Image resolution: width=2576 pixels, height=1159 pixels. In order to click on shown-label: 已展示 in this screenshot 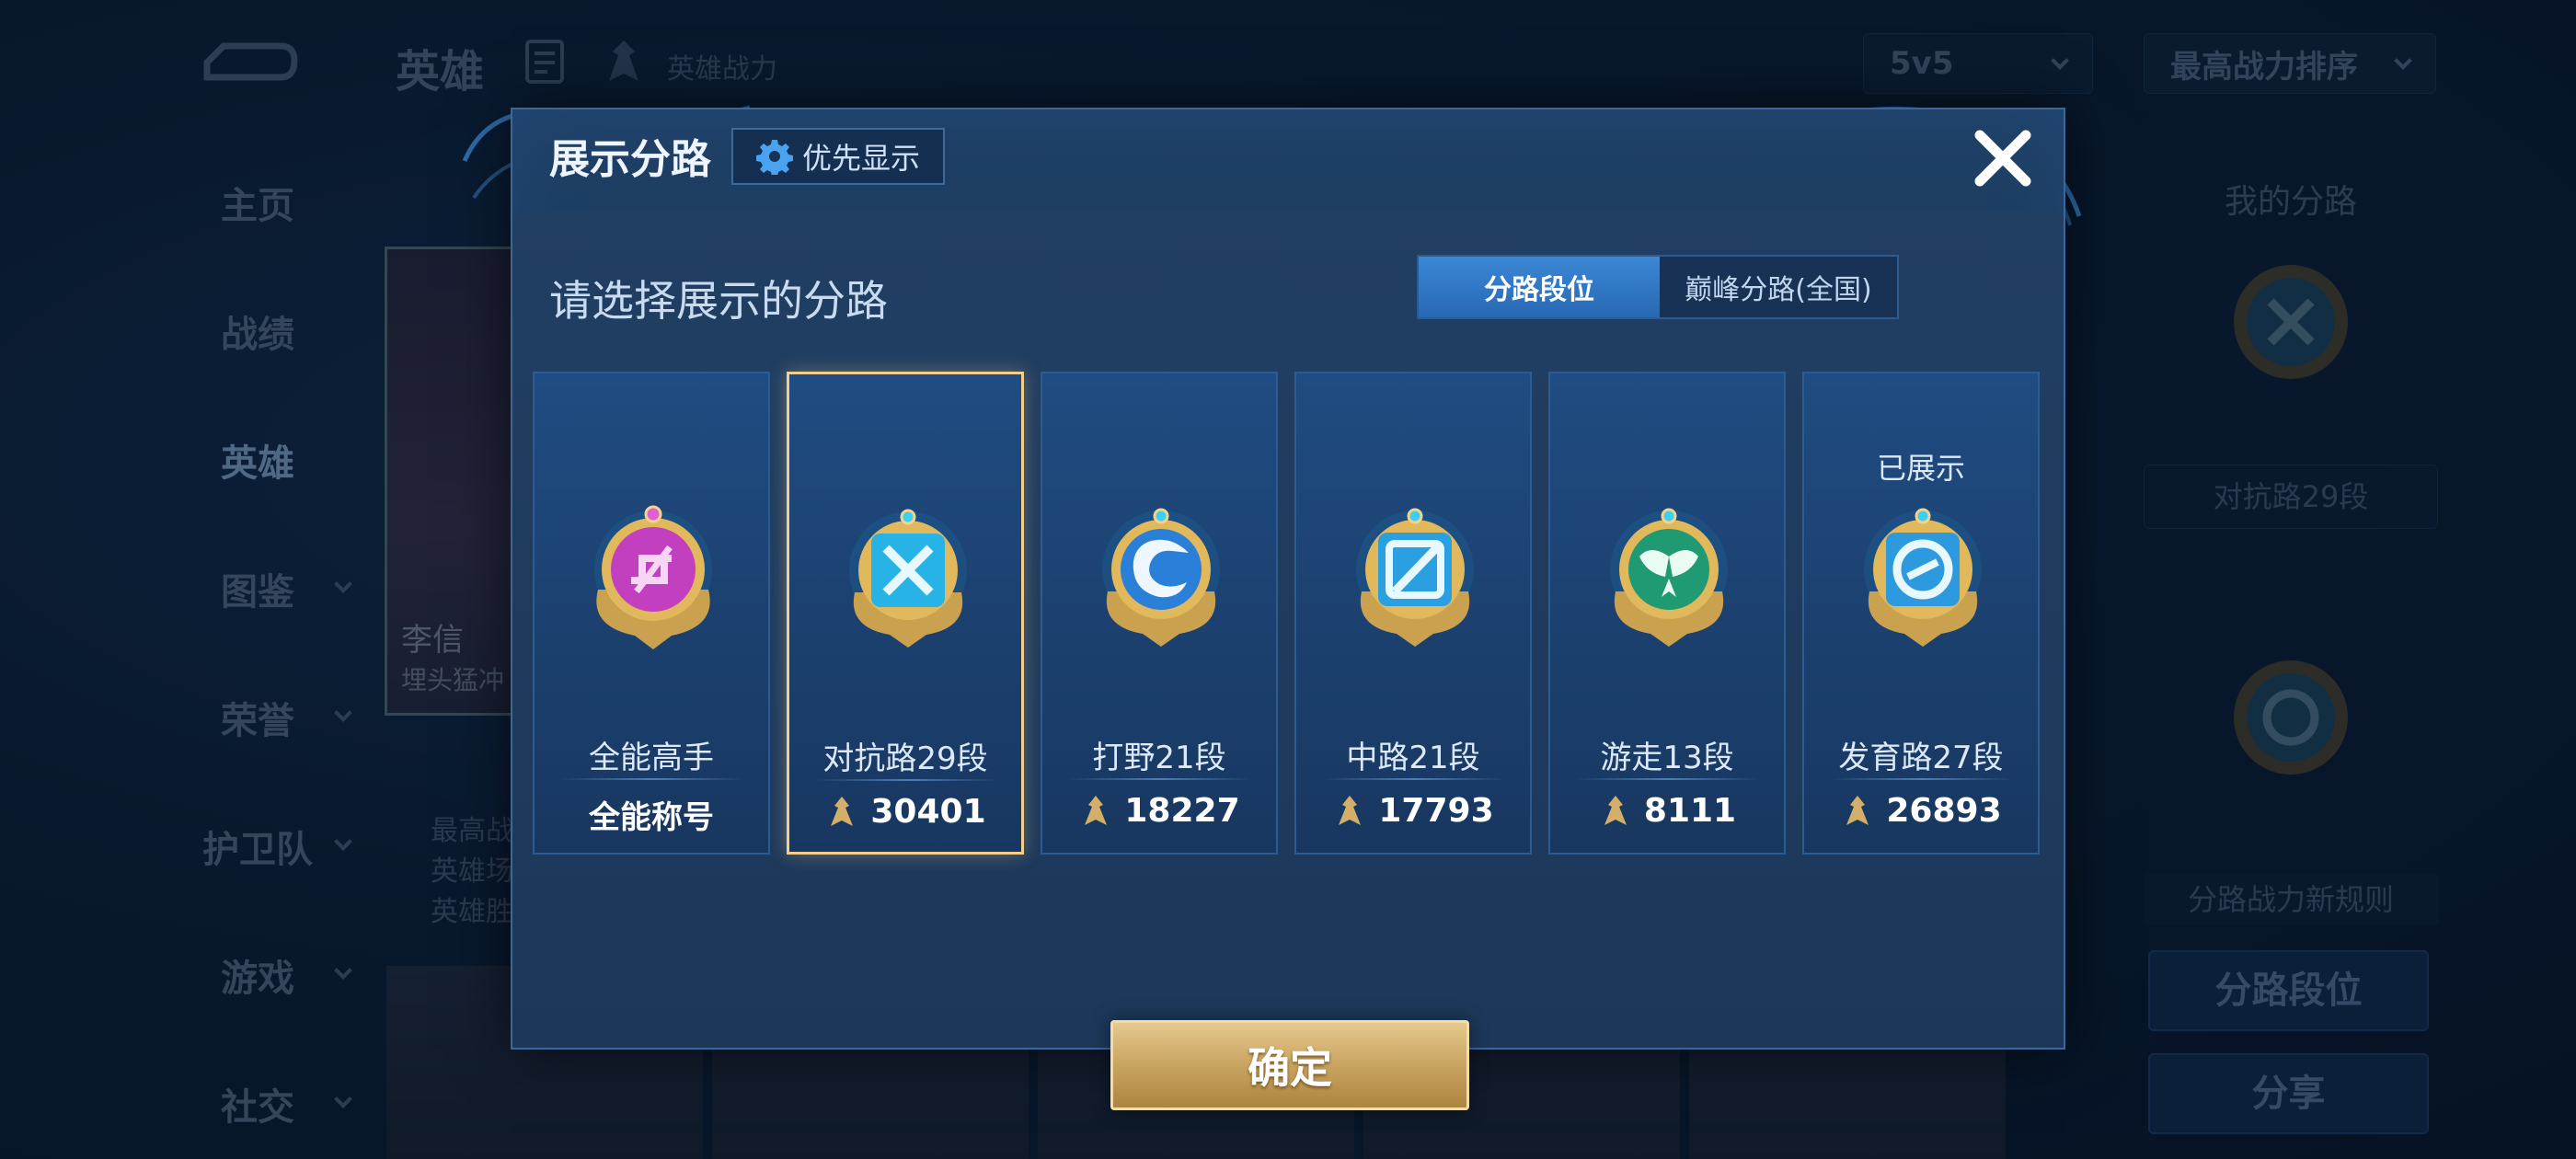, I will do `click(1920, 468)`.